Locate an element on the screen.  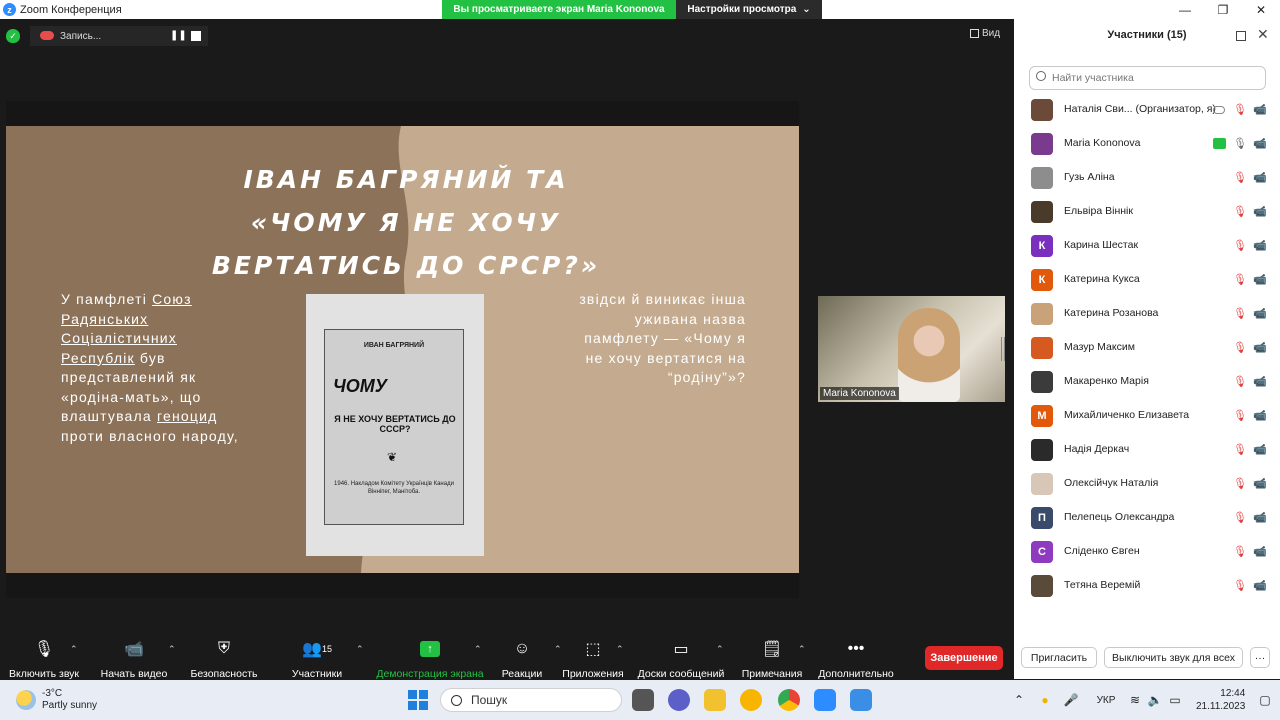
close-window-icon: ✕ is located at coordinates (1261, 9).